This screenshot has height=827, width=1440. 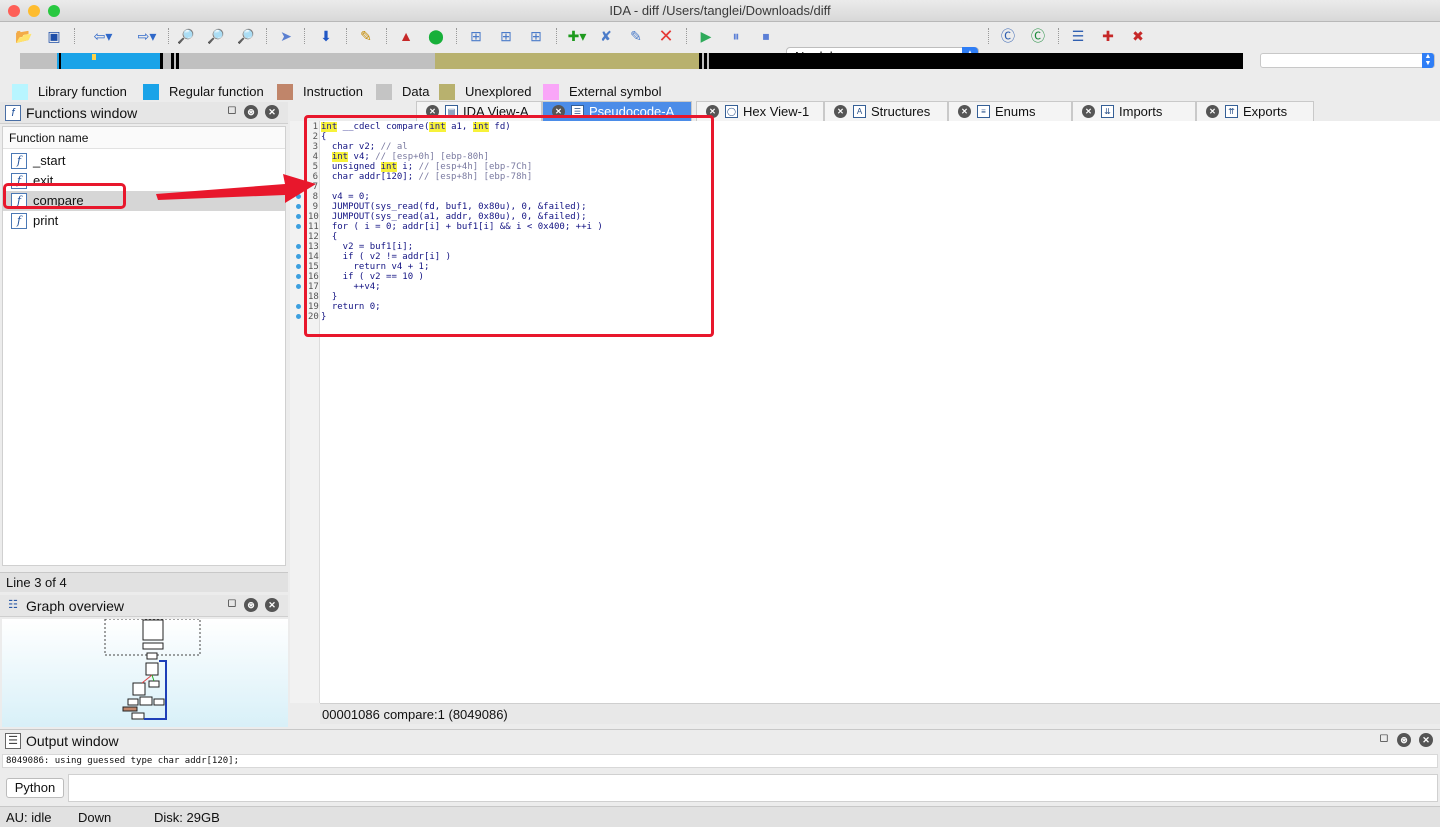 What do you see at coordinates (144, 606) in the screenshot?
I see `graph-overview-header: ☷ Graph overview ◻ ⊛ ✕` at bounding box center [144, 606].